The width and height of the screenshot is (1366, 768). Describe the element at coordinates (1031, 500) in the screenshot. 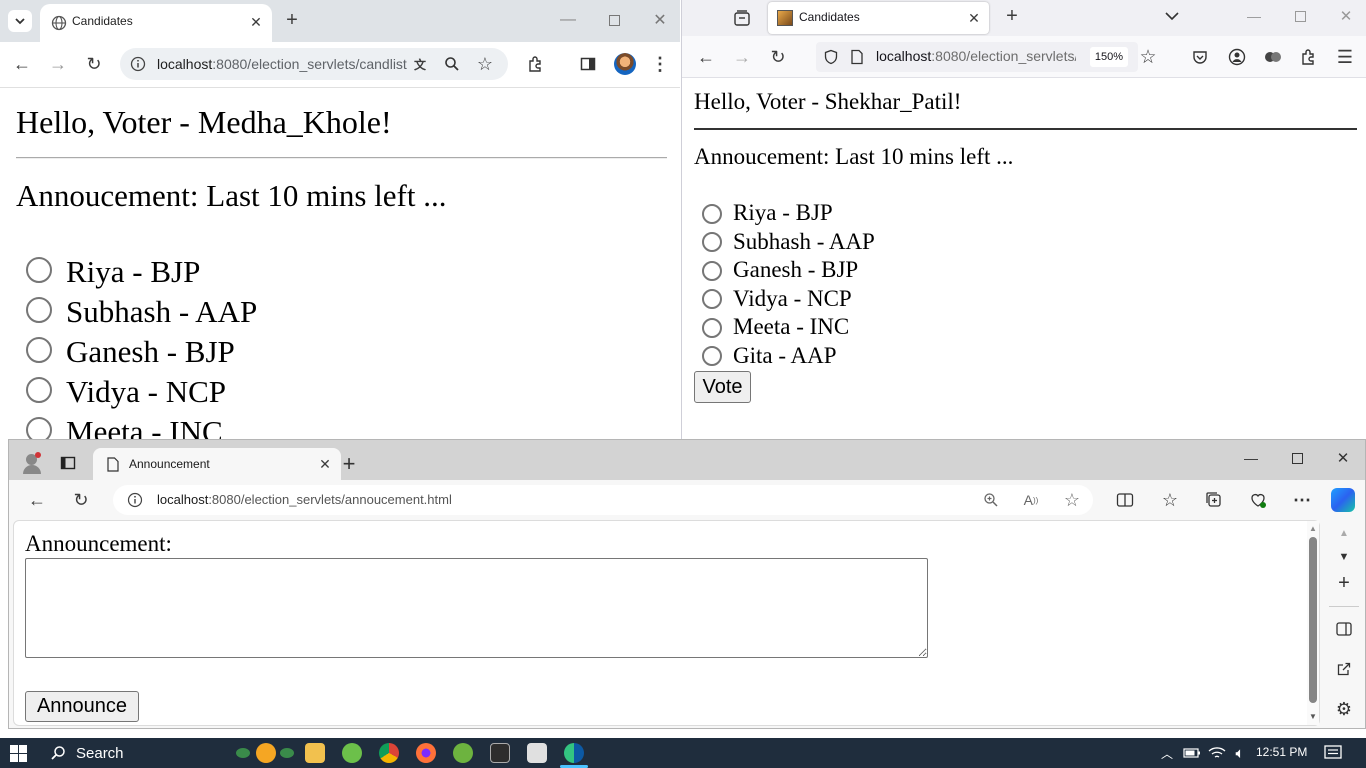

I see `read-aloud-icon: A))` at that location.